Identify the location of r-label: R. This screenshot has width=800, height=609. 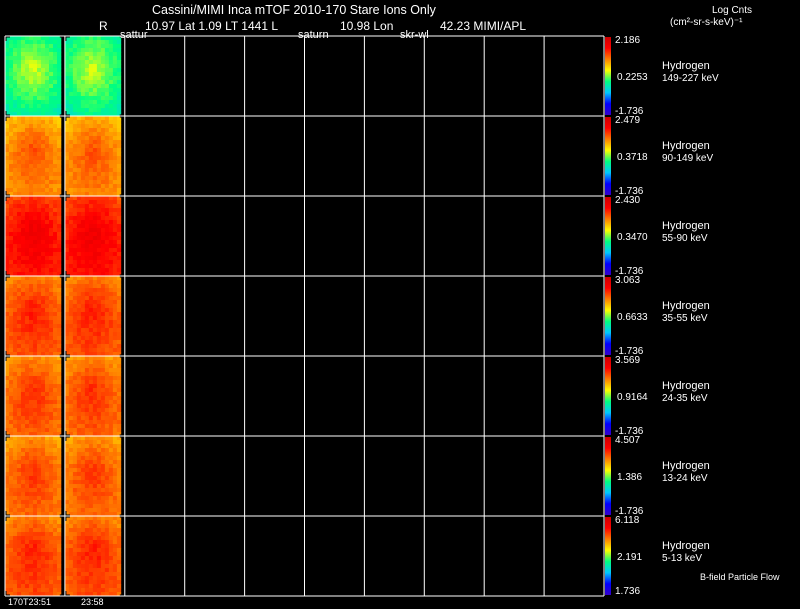
(103, 26).